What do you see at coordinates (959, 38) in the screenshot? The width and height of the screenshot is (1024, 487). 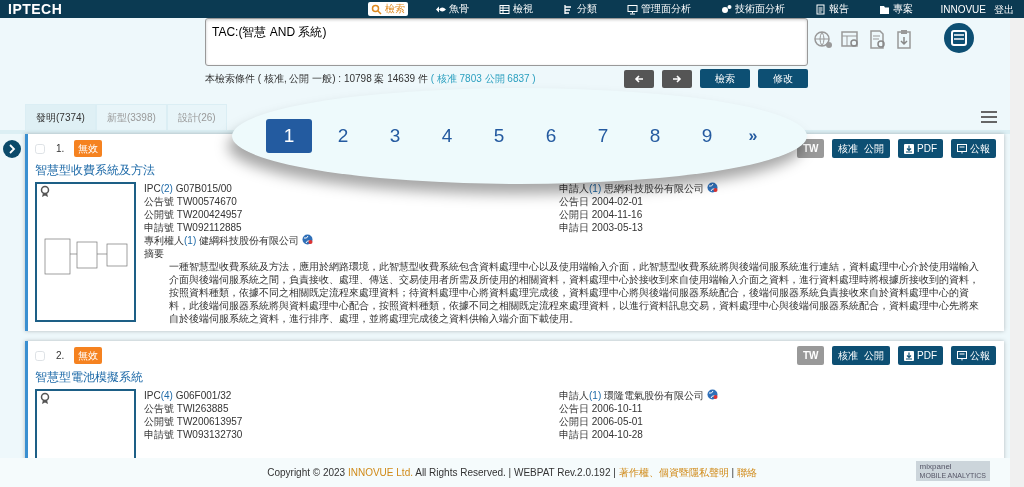 I see `save-icon` at bounding box center [959, 38].